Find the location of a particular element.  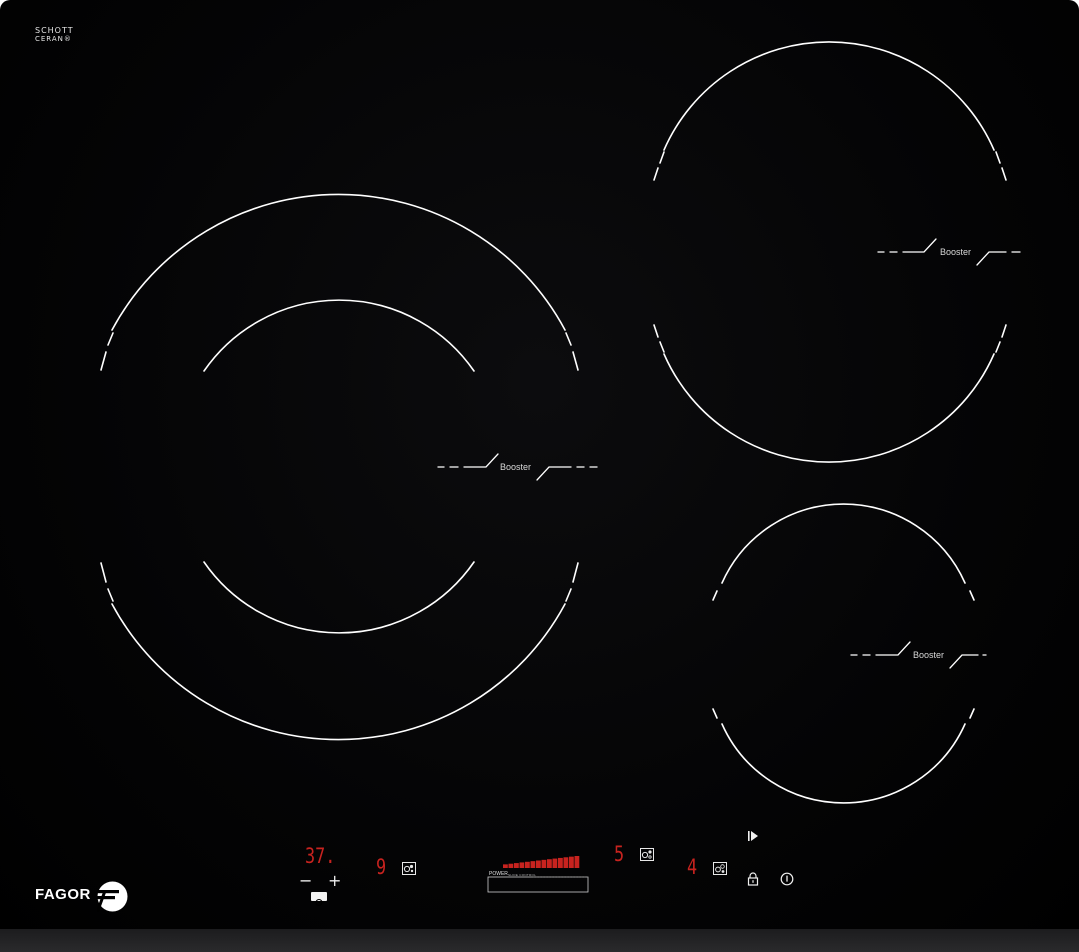

zone-a-selector-icon is located at coordinates (409, 867).